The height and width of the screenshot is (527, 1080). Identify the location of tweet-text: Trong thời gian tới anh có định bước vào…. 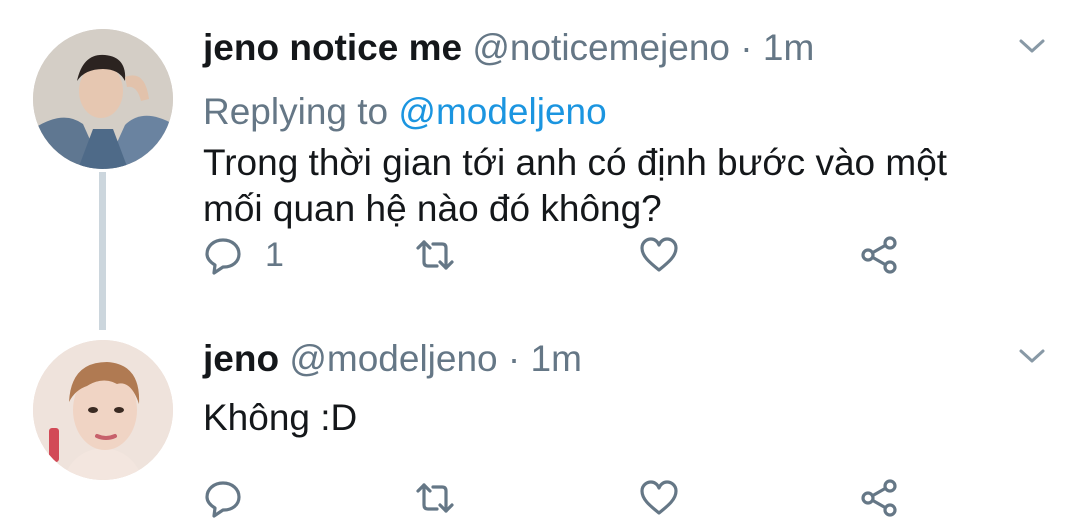
(623, 186).